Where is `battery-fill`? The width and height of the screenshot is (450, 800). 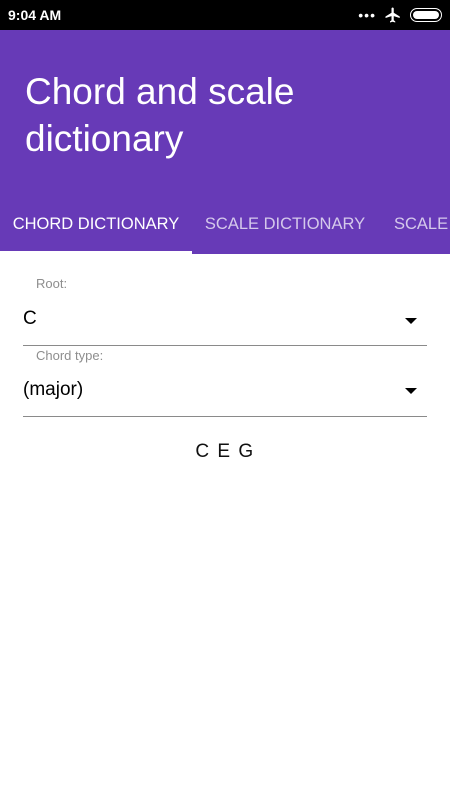 battery-fill is located at coordinates (426, 15).